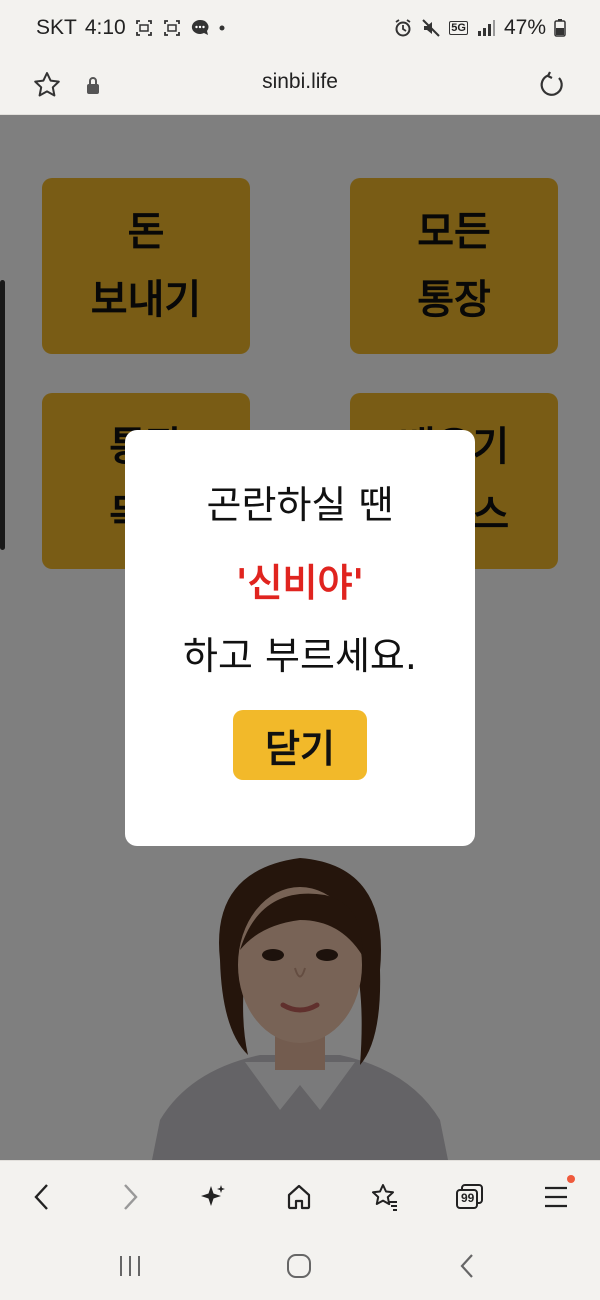  What do you see at coordinates (130, 1266) in the screenshot?
I see `recents-icon` at bounding box center [130, 1266].